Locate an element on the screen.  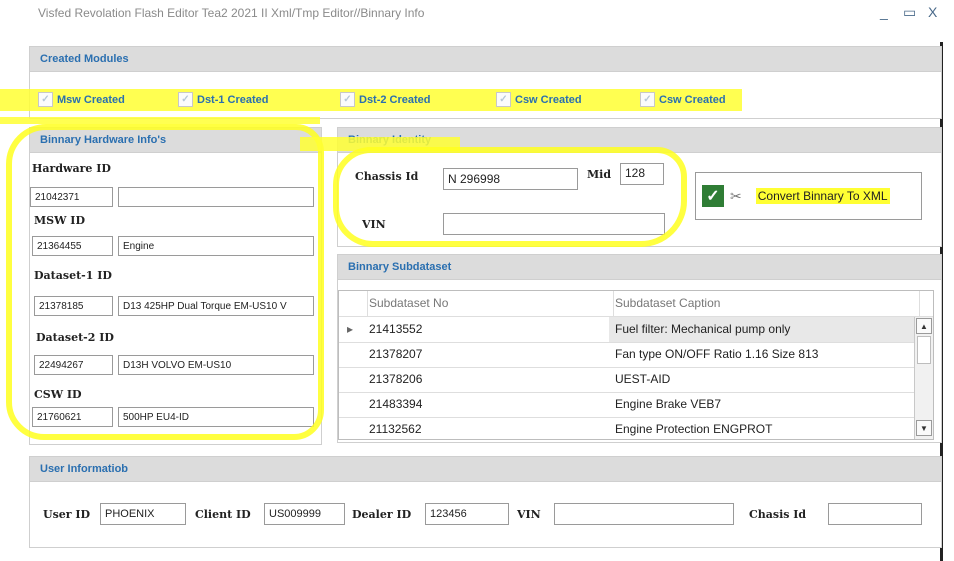
dealer-id-field: 123456 is located at coordinates (467, 514).